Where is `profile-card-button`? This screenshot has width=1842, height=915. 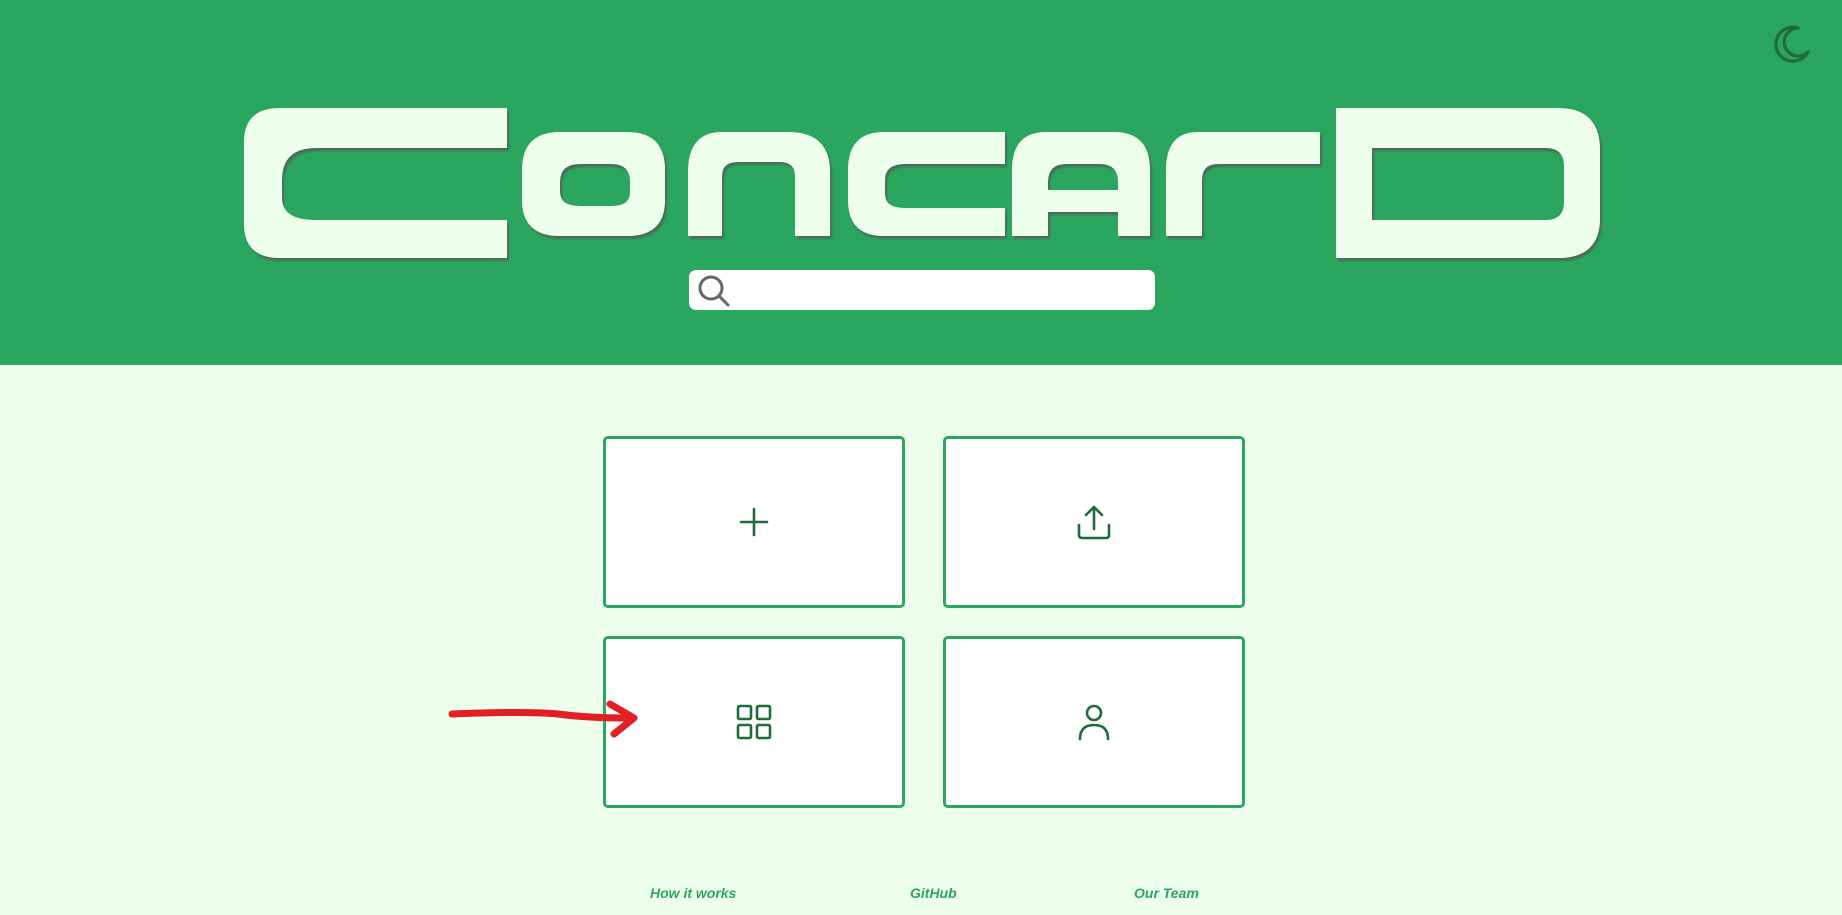
profile-card-button is located at coordinates (1094, 722).